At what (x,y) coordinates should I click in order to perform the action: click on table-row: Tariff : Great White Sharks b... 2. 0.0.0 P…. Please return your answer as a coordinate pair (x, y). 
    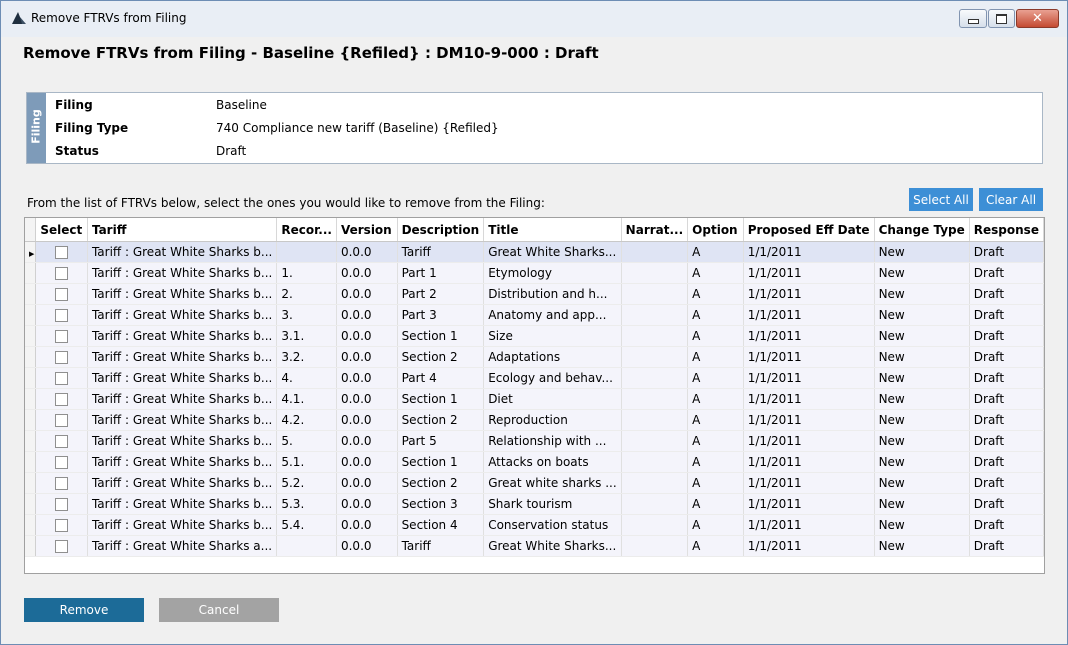
    Looking at the image, I should click on (534, 294).